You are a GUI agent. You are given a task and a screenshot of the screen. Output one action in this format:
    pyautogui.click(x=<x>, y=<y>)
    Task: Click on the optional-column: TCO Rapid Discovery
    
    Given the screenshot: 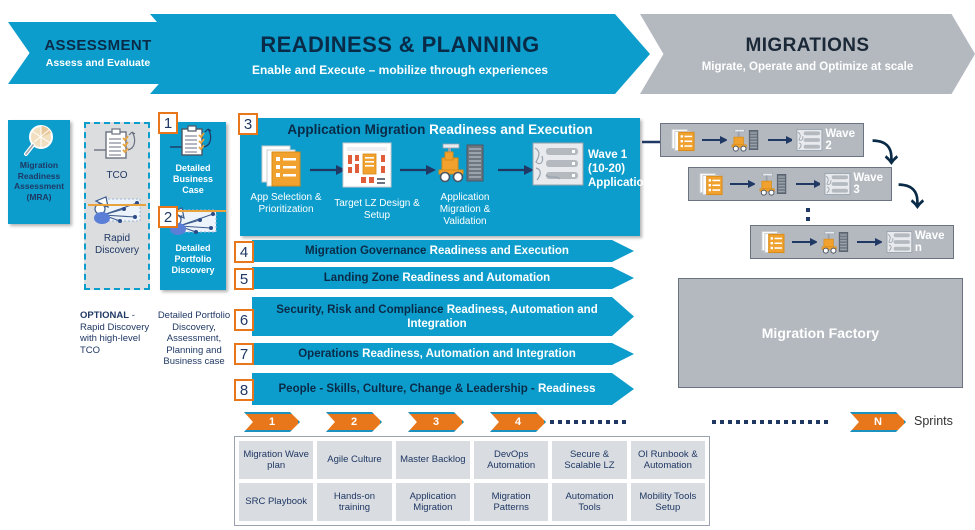 What is the action you would take?
    pyautogui.click(x=117, y=206)
    